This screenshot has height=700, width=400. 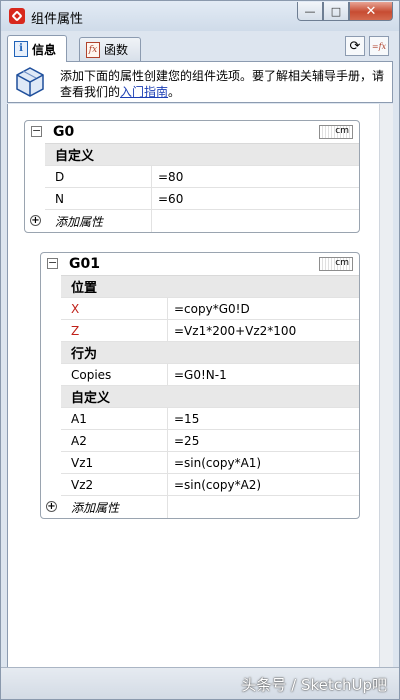 I want to click on attribute-row: Z =Vz1*200+Vz2*100, so click(x=210, y=331).